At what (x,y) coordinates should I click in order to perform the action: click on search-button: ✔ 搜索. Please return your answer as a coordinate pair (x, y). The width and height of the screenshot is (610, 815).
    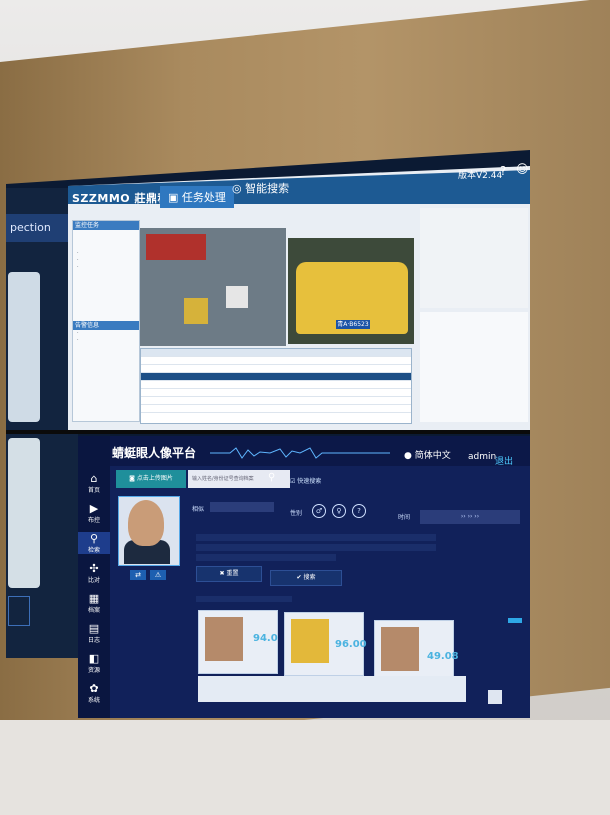
    Looking at the image, I should click on (306, 578).